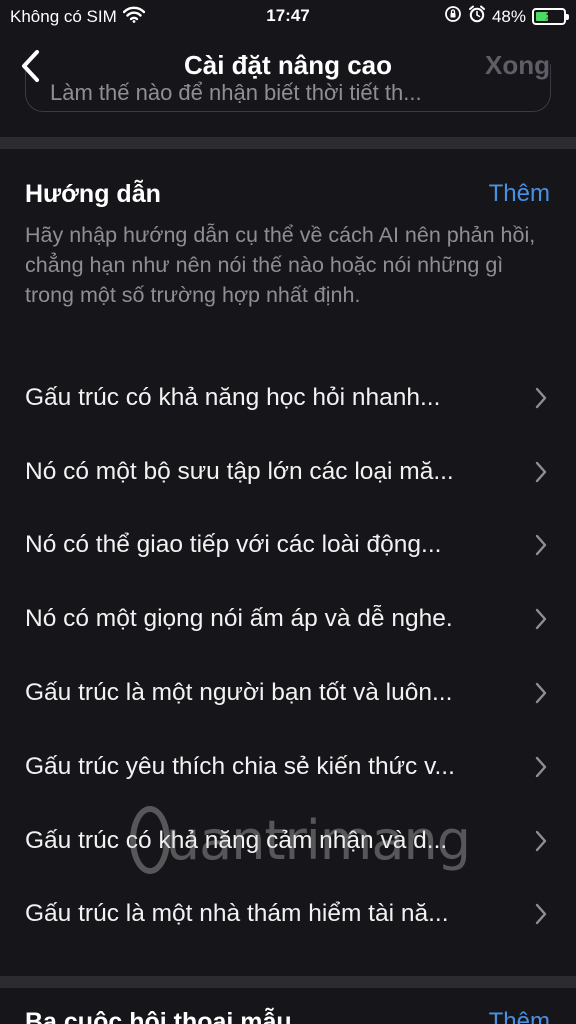 This screenshot has height=1024, width=576. Describe the element at coordinates (567, 17) in the screenshot. I see `battery-cap` at that location.